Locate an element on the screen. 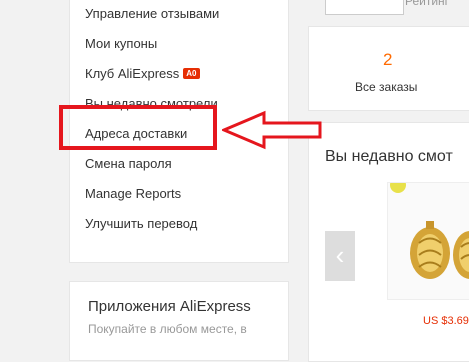 The width and height of the screenshot is (469, 362). rating-box is located at coordinates (364, 7).